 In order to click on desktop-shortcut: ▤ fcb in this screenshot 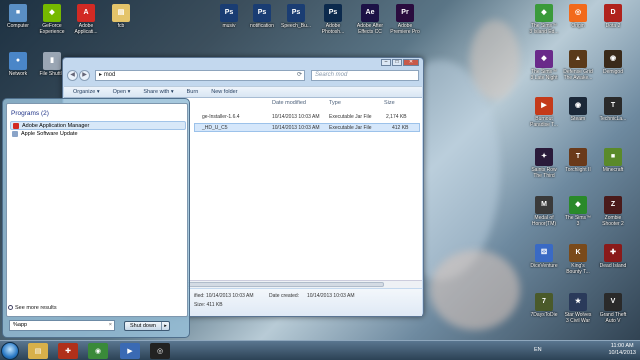, I will do `click(121, 16)`.